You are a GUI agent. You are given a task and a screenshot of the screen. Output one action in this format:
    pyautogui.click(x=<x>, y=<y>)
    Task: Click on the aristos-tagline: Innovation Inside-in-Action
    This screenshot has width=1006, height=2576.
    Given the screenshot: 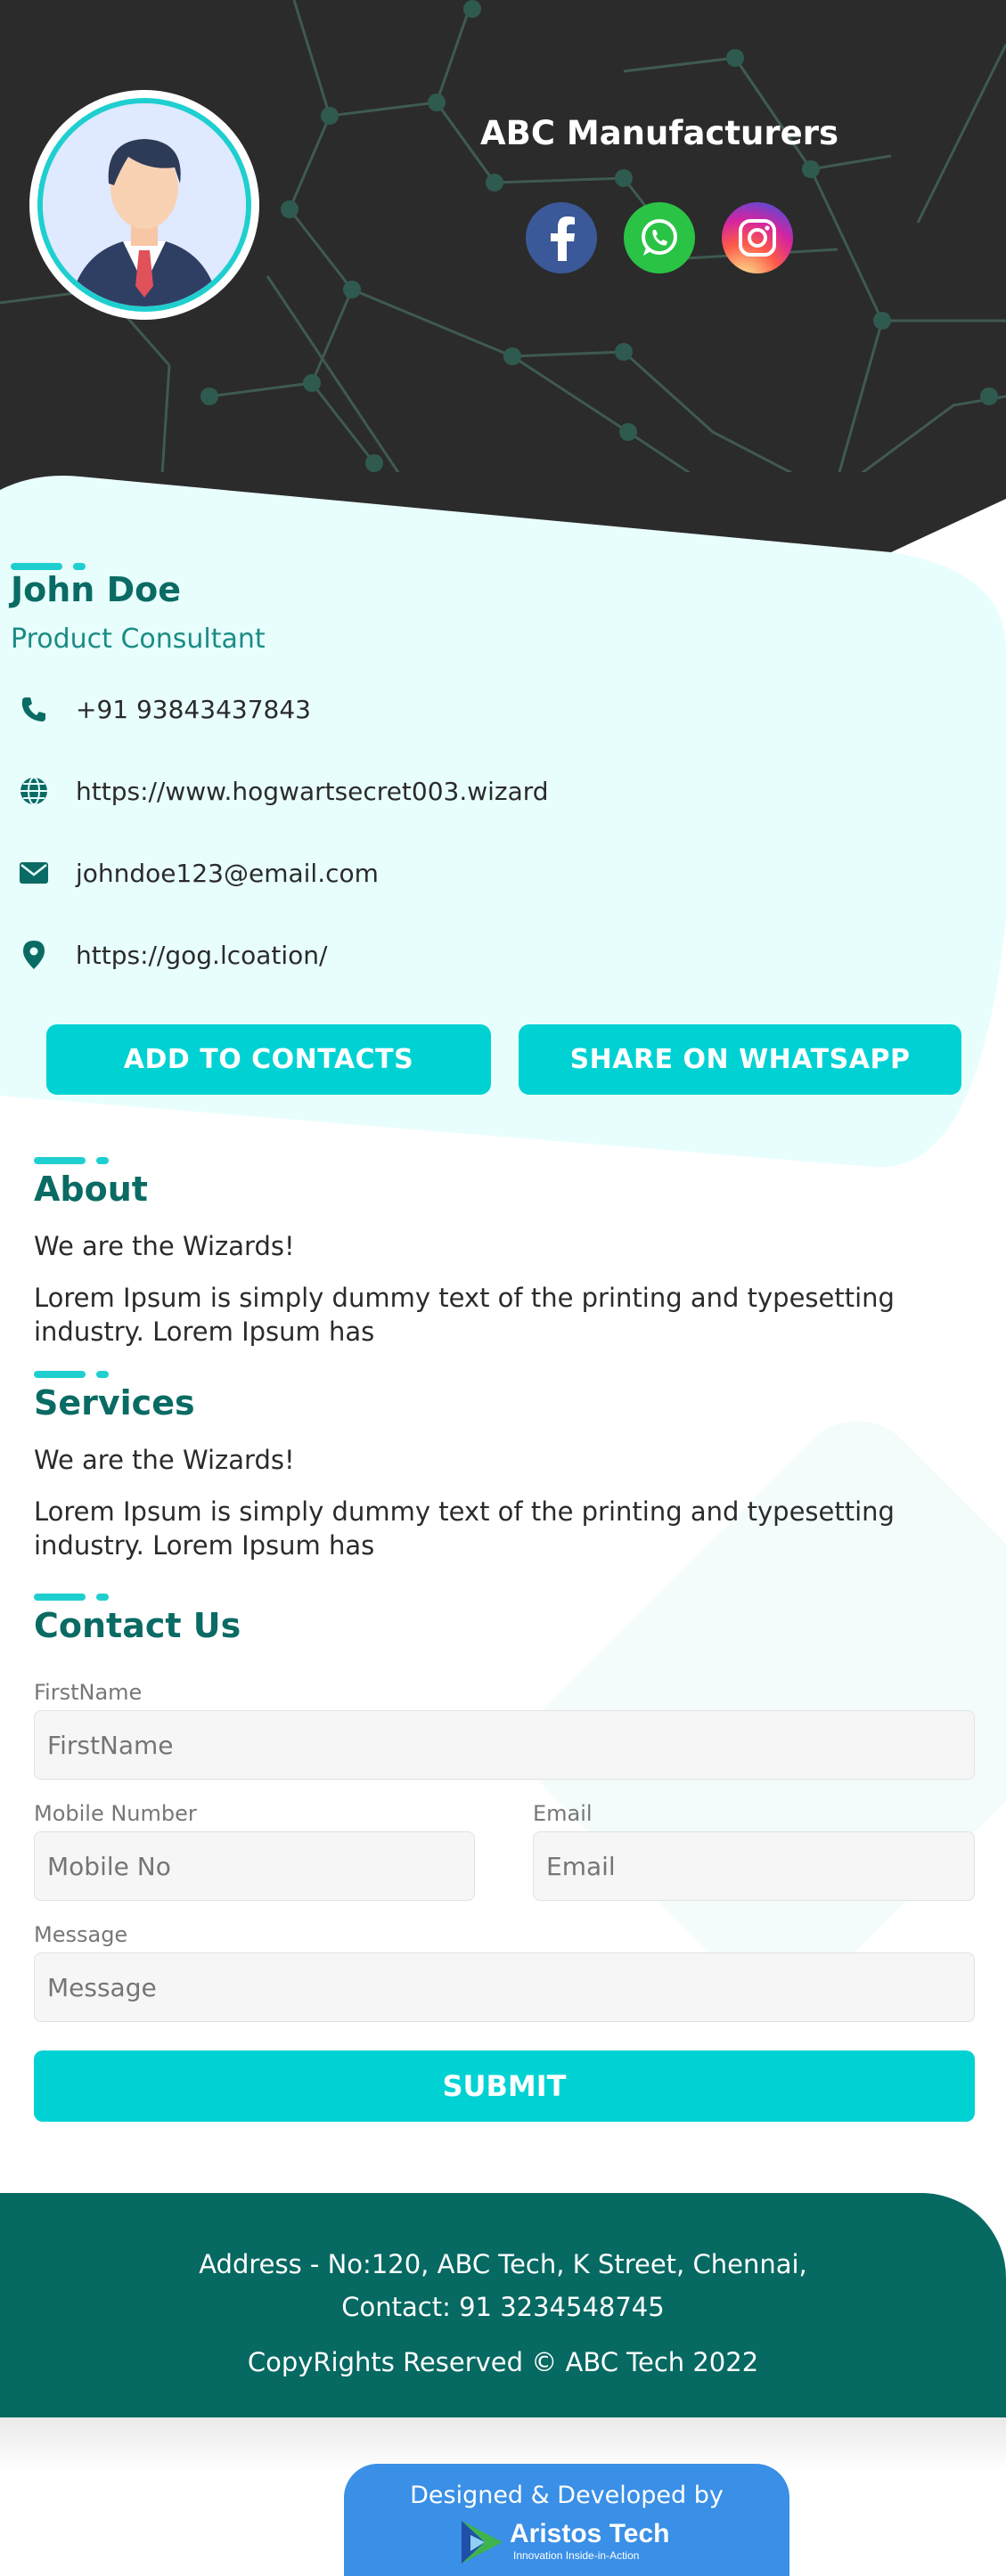 What is the action you would take?
    pyautogui.click(x=577, y=2555)
    